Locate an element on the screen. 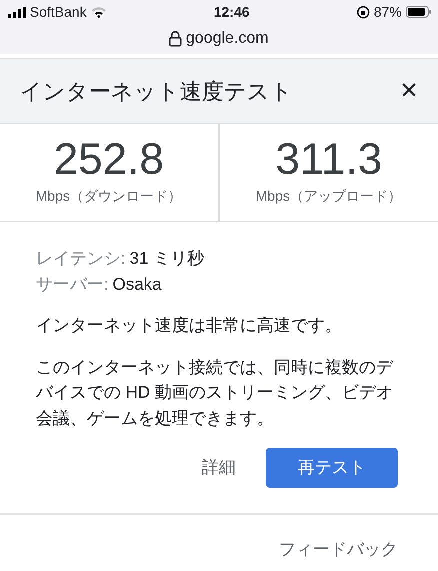  close-button: × is located at coordinates (409, 91).